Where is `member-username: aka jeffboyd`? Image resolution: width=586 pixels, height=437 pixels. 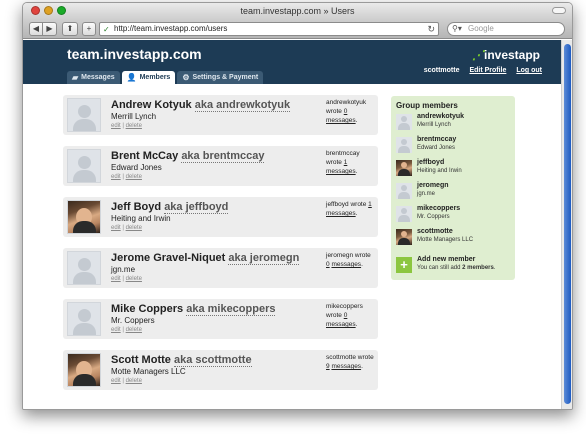
member-username: aka jeffboyd is located at coordinates (196, 207).